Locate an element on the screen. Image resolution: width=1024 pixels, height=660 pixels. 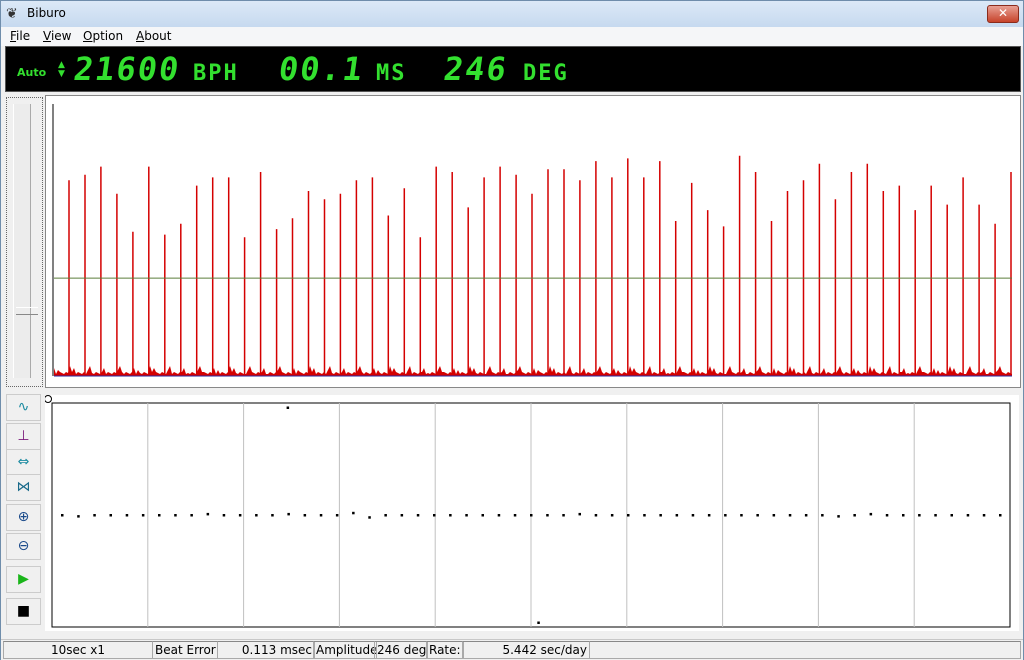
window-title: Biburo is located at coordinates (46, 13).